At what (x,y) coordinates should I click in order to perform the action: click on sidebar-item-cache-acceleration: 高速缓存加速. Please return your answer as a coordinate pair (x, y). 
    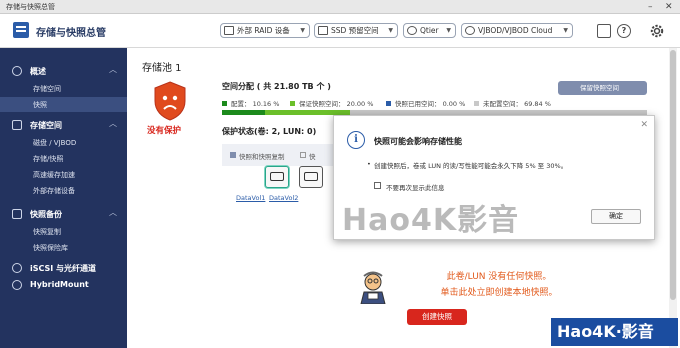
    Looking at the image, I should click on (63, 174).